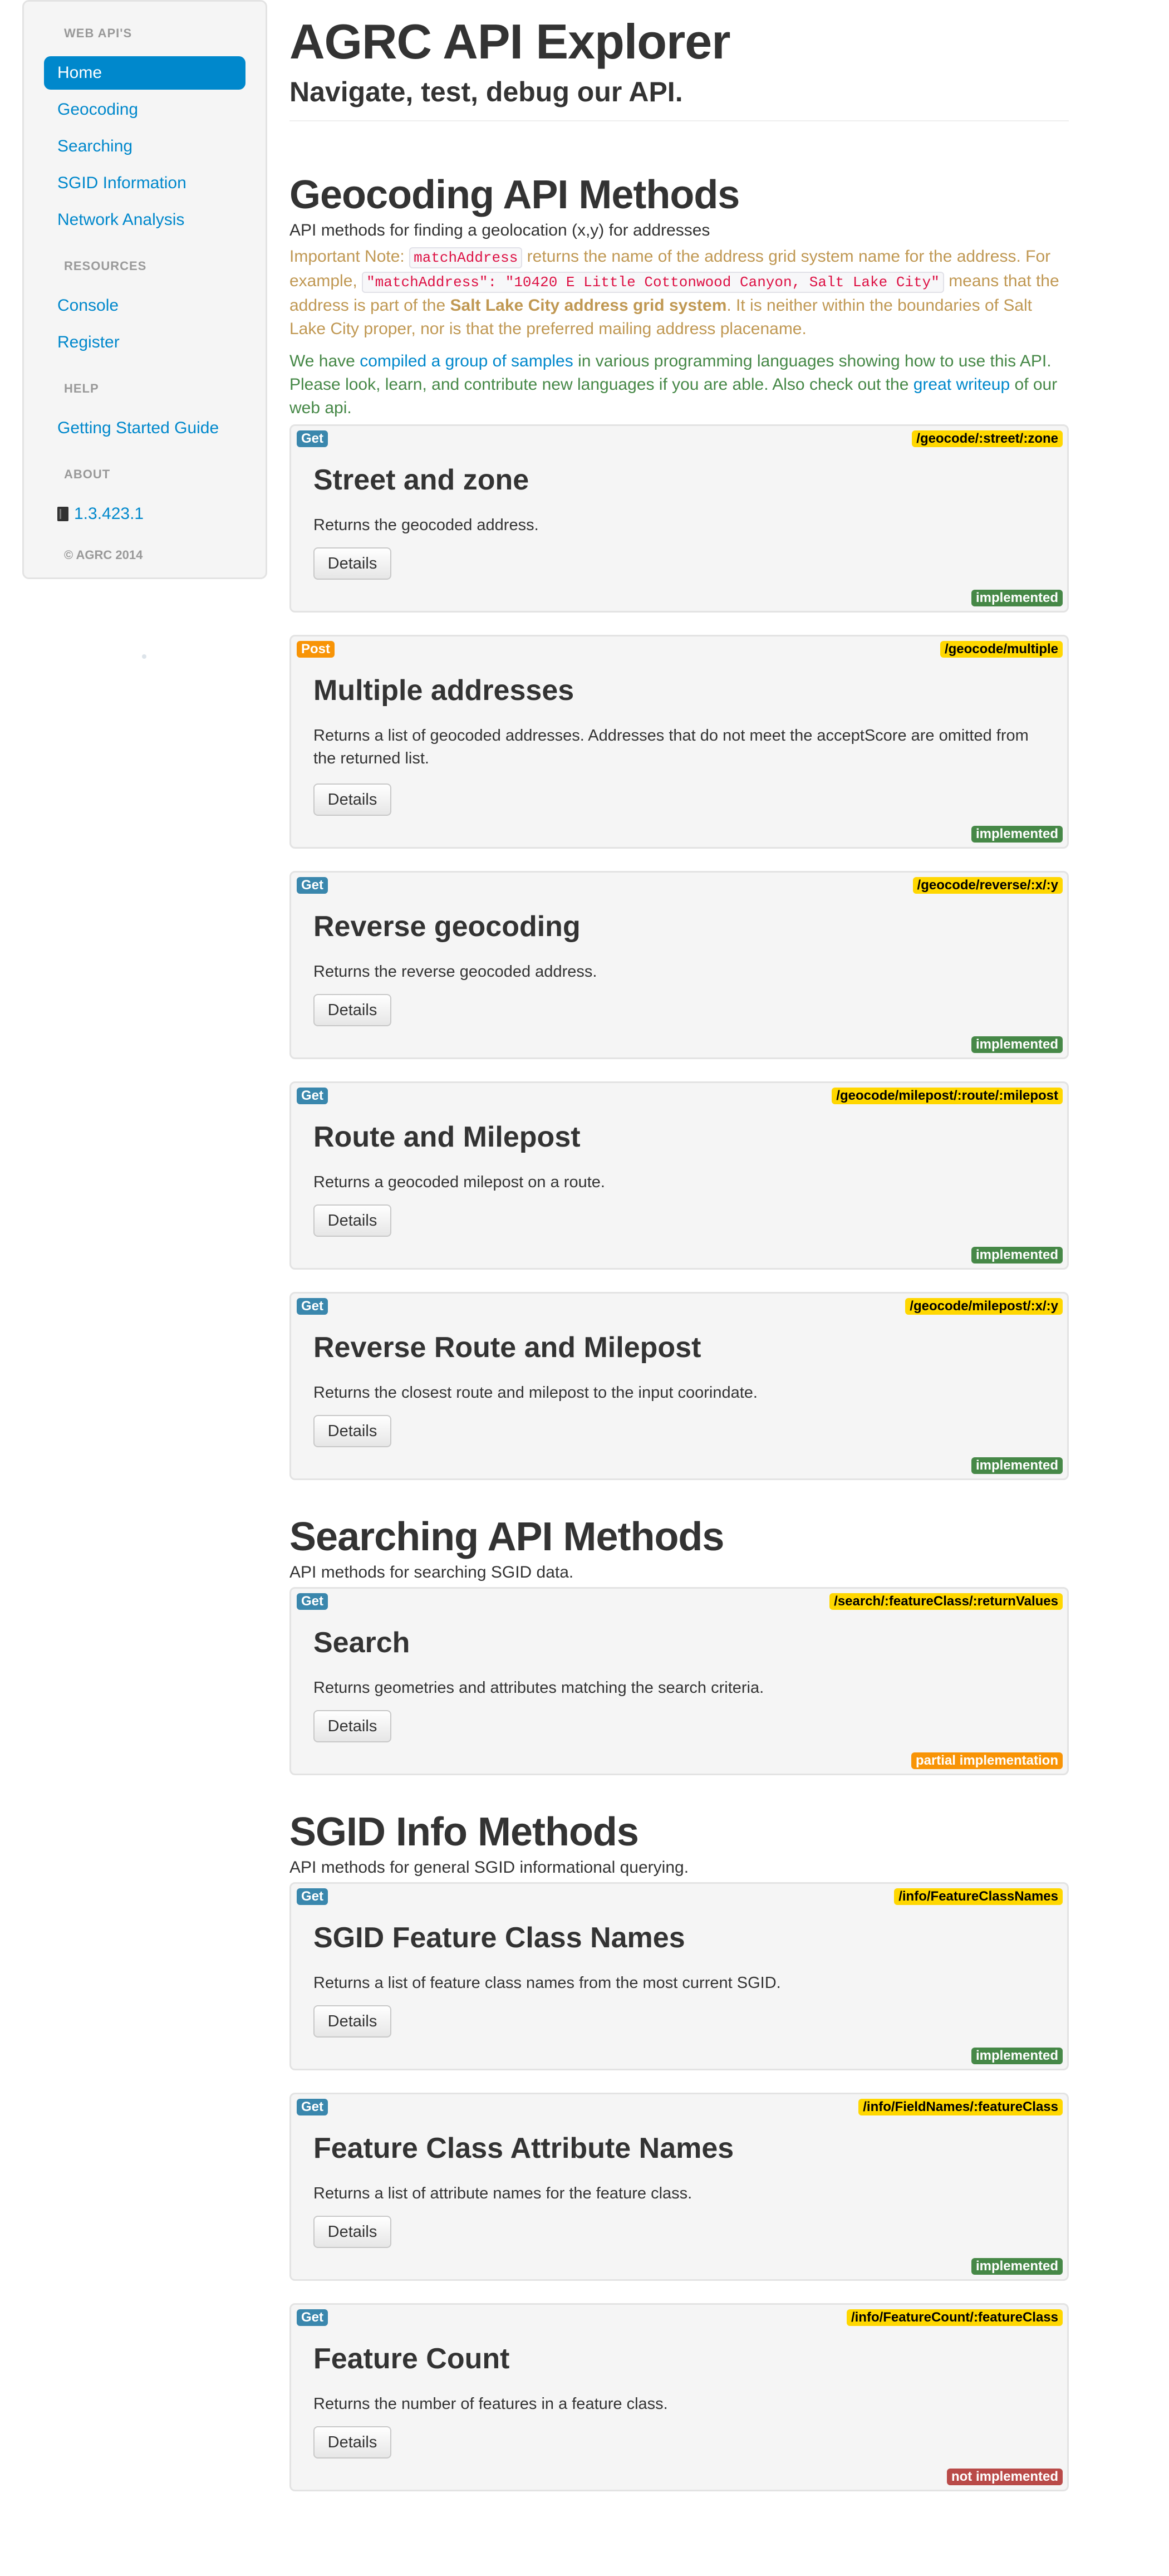 This screenshot has height=2576, width=1169. Describe the element at coordinates (486, 91) in the screenshot. I see `page-subtitle: Navigate, test, debug our API.` at that location.